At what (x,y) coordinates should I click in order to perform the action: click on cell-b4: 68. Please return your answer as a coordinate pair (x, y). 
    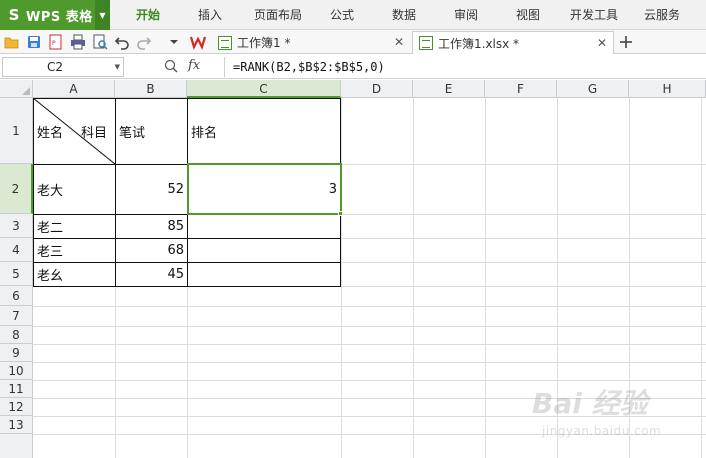
    Looking at the image, I should click on (151, 250).